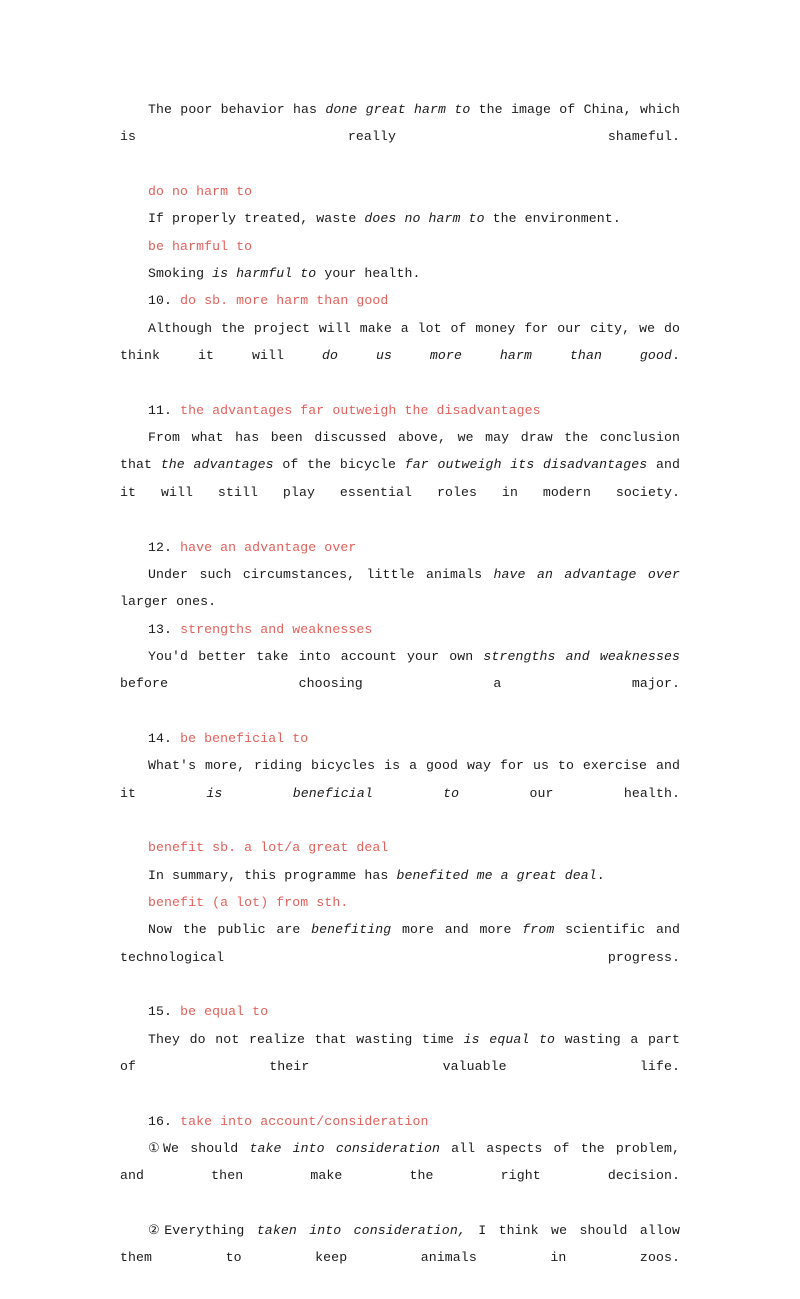 This screenshot has height=1299, width=800. What do you see at coordinates (230, 930) in the screenshot?
I see `sentence-text-lead: Now the public are` at bounding box center [230, 930].